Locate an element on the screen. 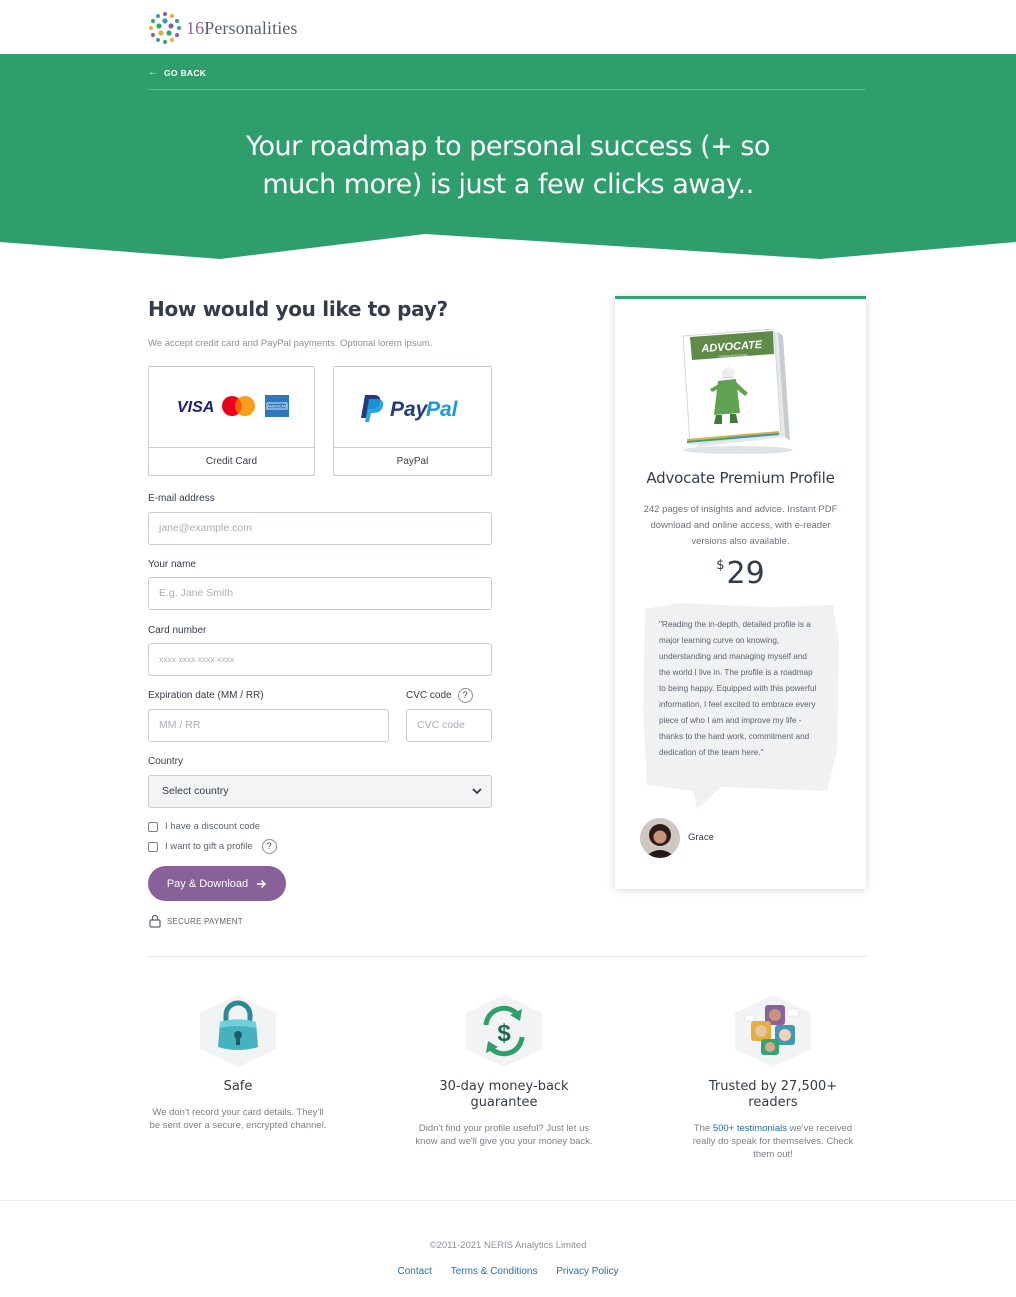 The image size is (1016, 1297). arrow-right-icon is located at coordinates (262, 883).